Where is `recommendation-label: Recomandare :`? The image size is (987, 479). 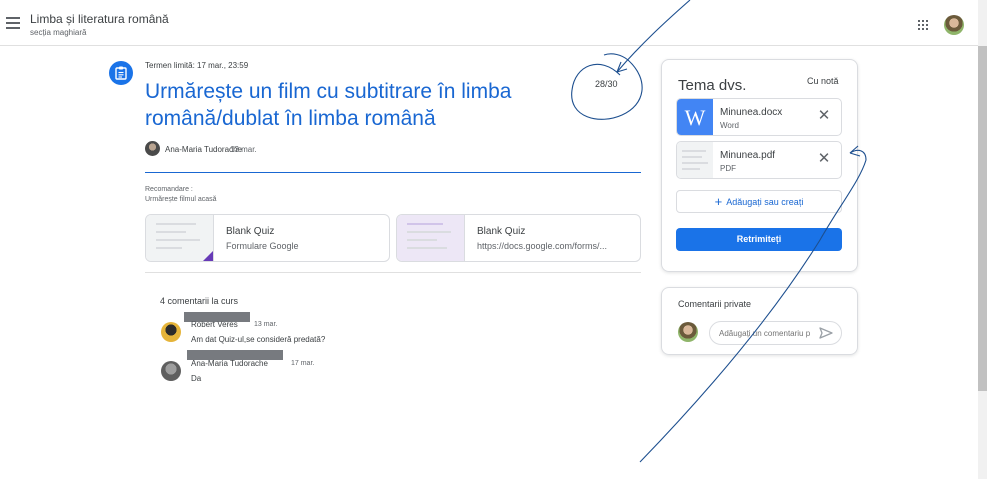
recommendation-label: Recomandare : is located at coordinates (169, 189).